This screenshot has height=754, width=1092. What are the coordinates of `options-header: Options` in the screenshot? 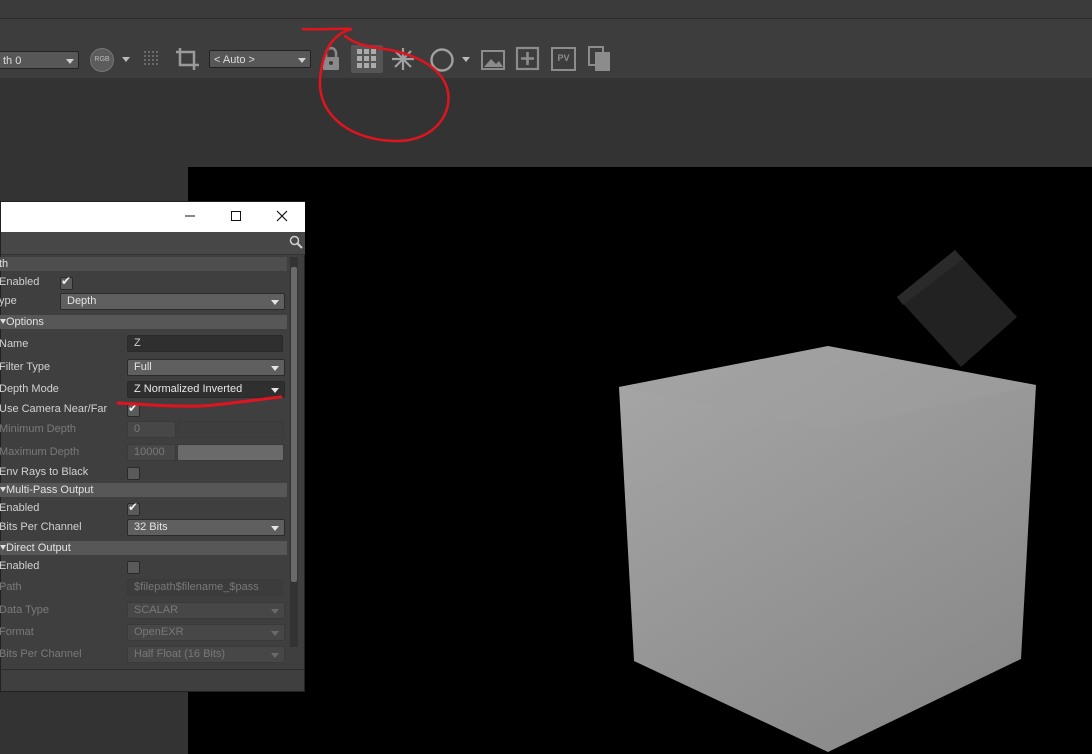 It's located at (25, 322).